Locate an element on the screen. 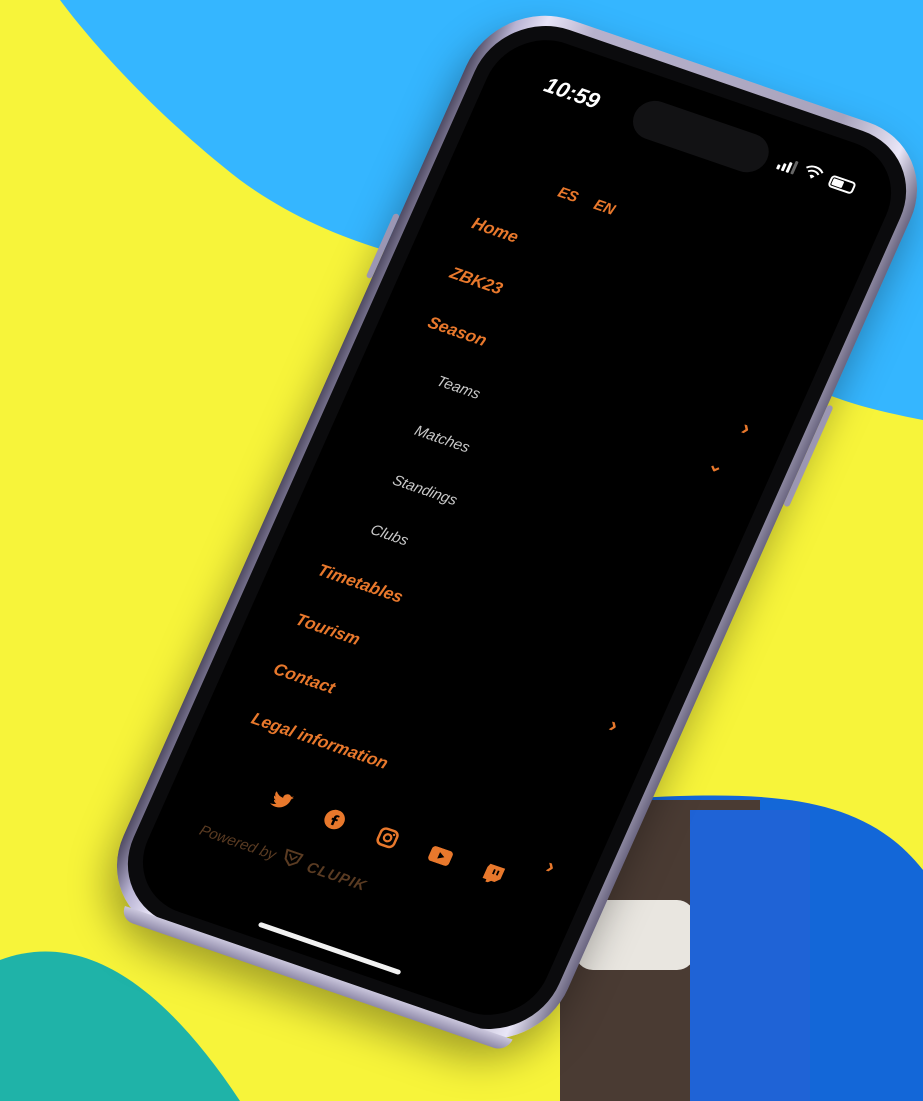 The width and height of the screenshot is (923, 1101). facebook-icon is located at coordinates (335, 819).